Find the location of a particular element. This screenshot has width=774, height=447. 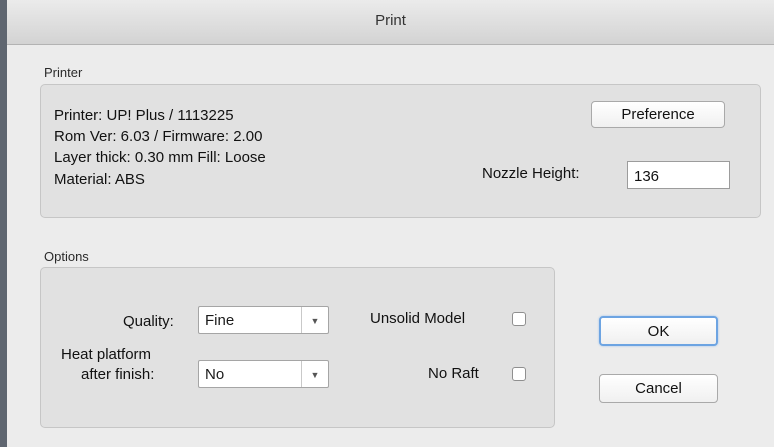

rom-firmware-text: Rom Ver: 6.03 / Firmware: 2.00 is located at coordinates (158, 136).